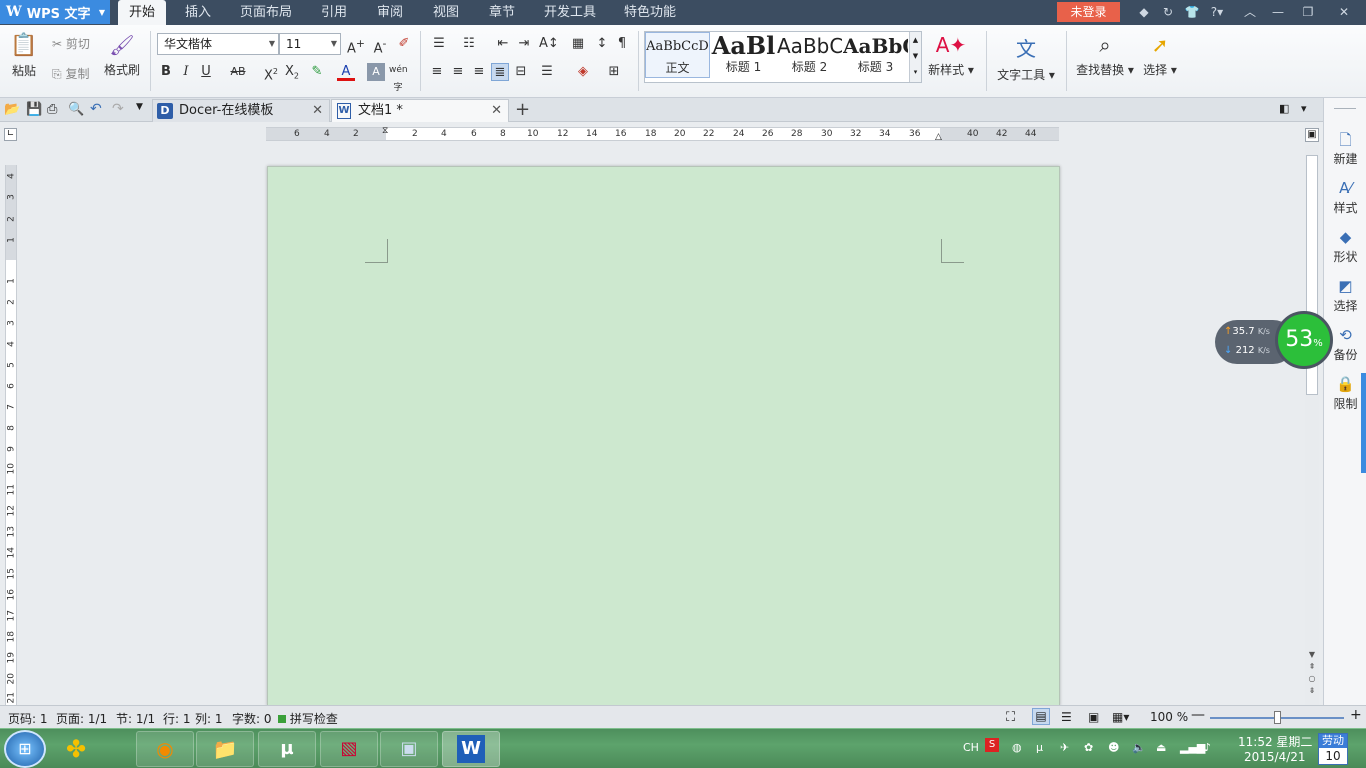  What do you see at coordinates (139, 107) in the screenshot?
I see `quick-access-menu-icon: ▼` at bounding box center [139, 107].